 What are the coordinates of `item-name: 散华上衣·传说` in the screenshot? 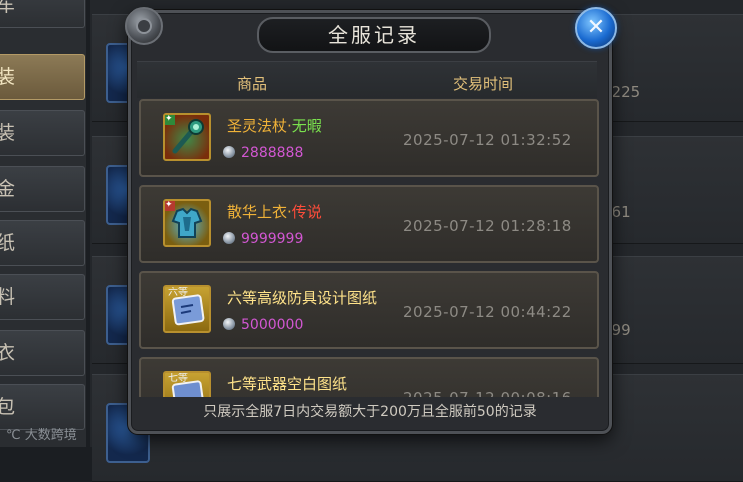 It's located at (274, 212).